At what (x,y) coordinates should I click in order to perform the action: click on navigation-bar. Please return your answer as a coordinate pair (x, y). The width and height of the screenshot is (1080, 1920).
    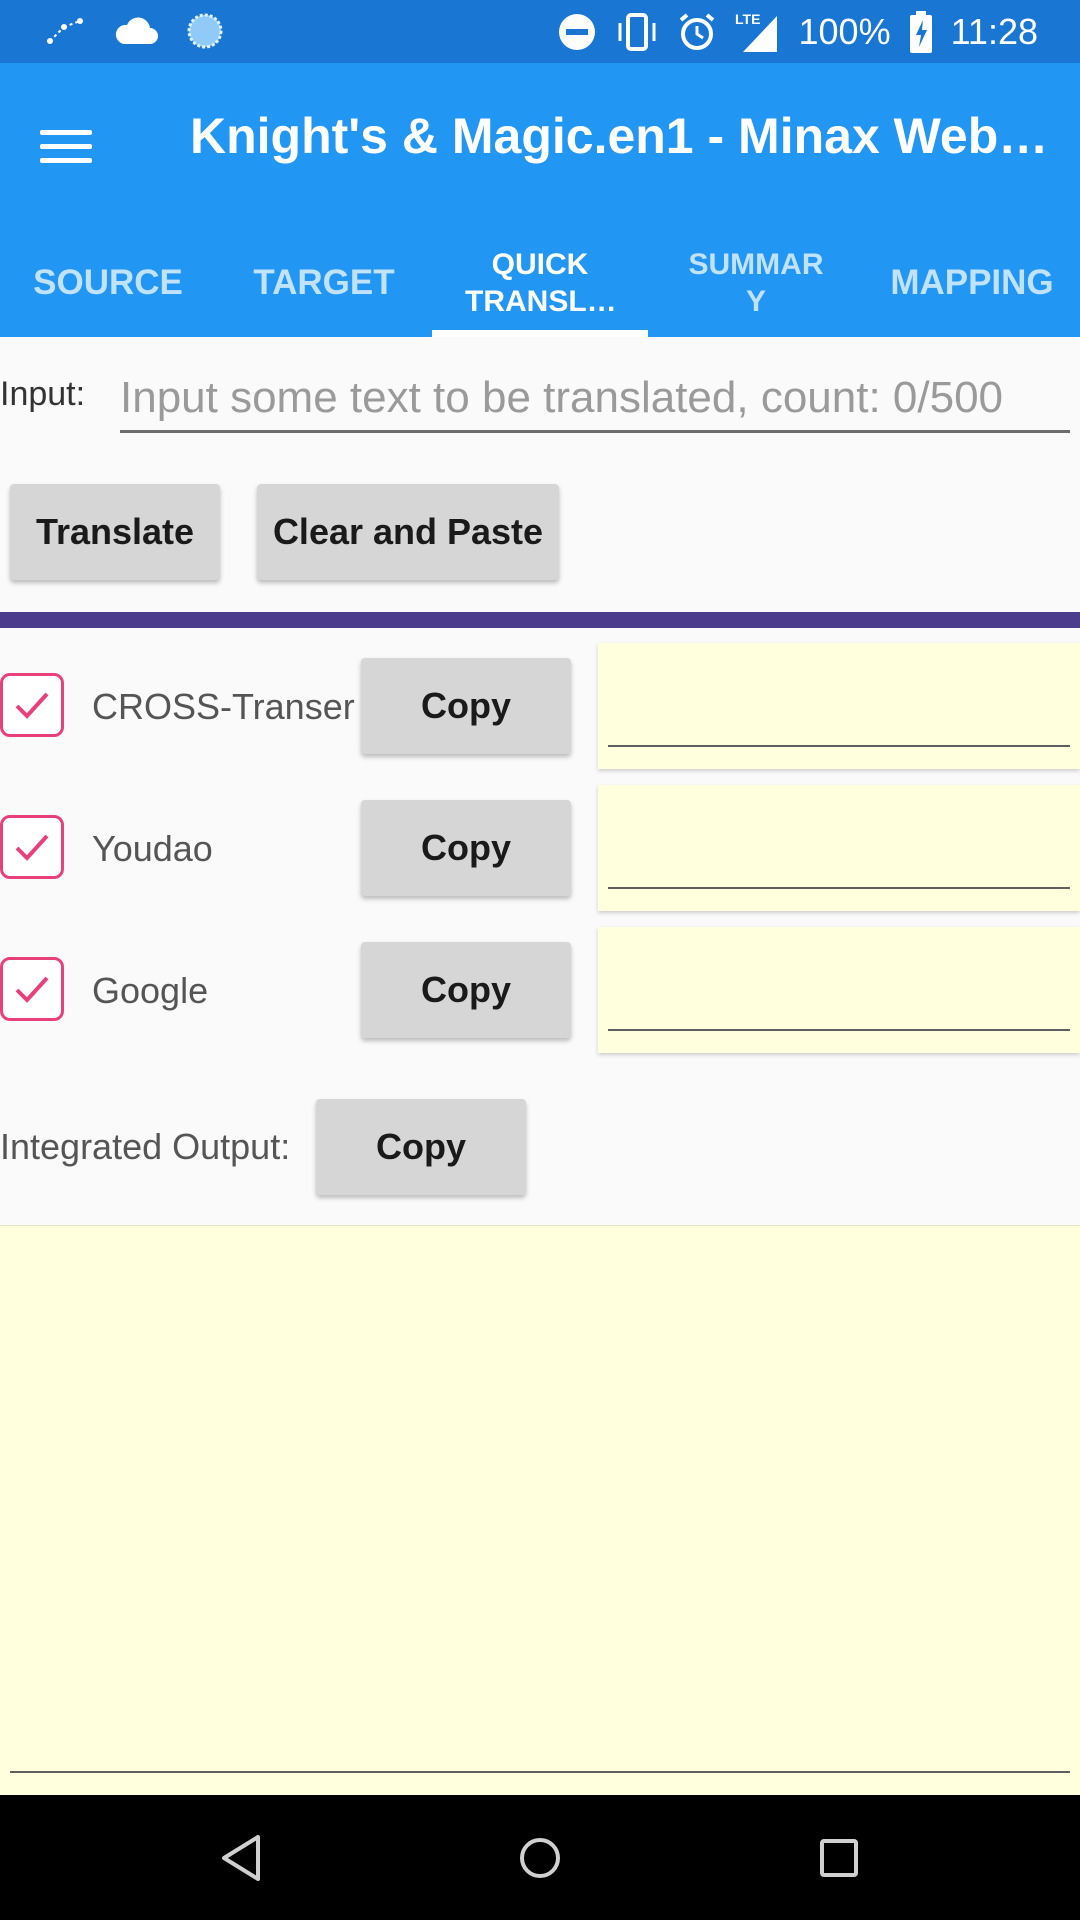
    Looking at the image, I should click on (540, 1857).